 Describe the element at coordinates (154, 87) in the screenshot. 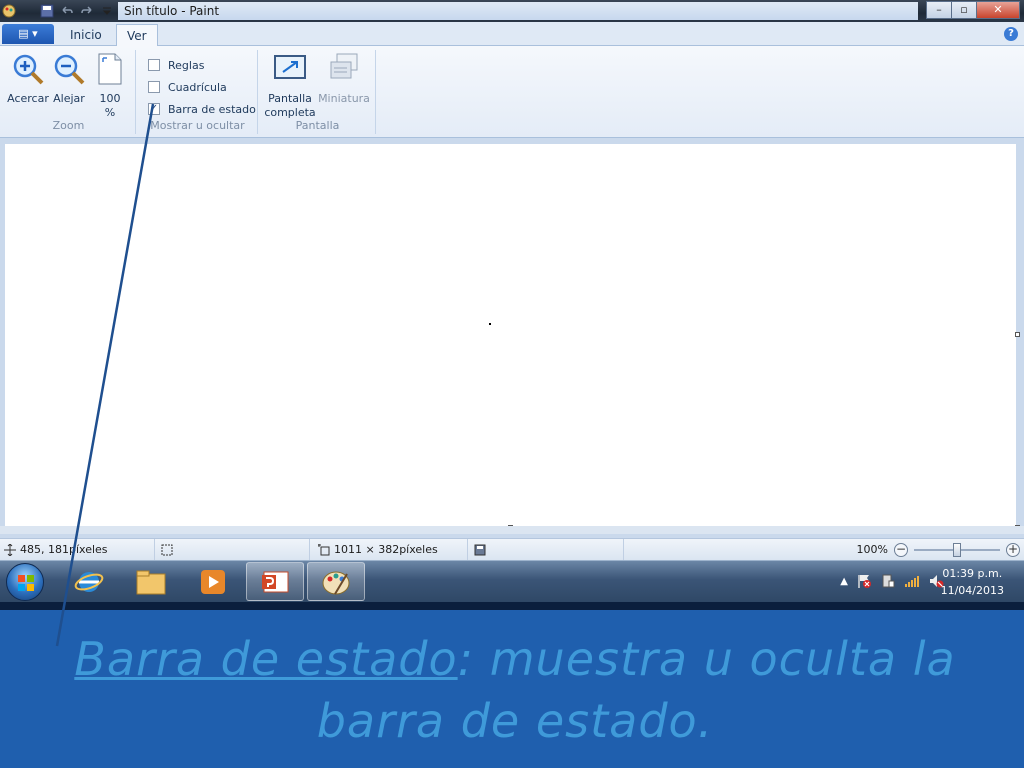

I see `gridlines-checkbox` at that location.